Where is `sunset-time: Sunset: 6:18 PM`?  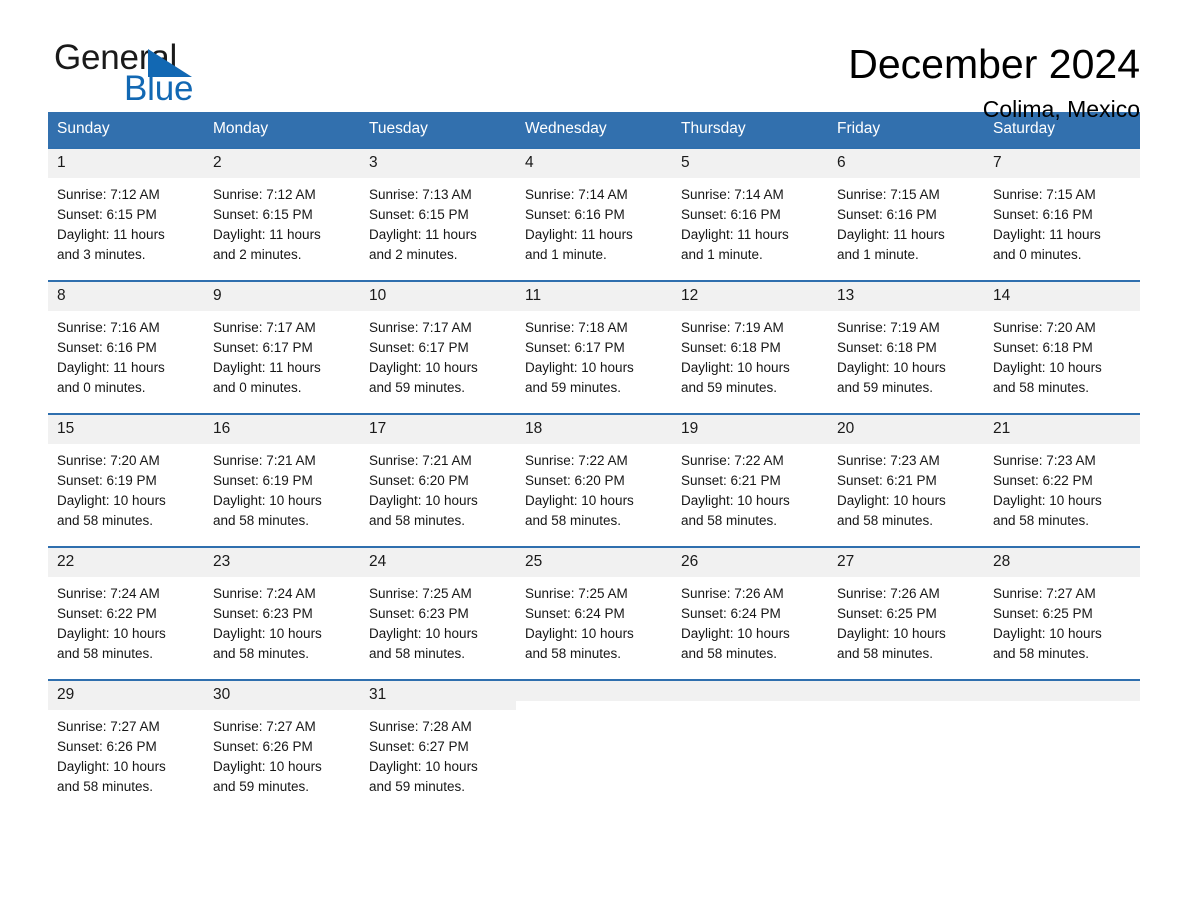
sunset-time: Sunset: 6:18 PM is located at coordinates (887, 347).